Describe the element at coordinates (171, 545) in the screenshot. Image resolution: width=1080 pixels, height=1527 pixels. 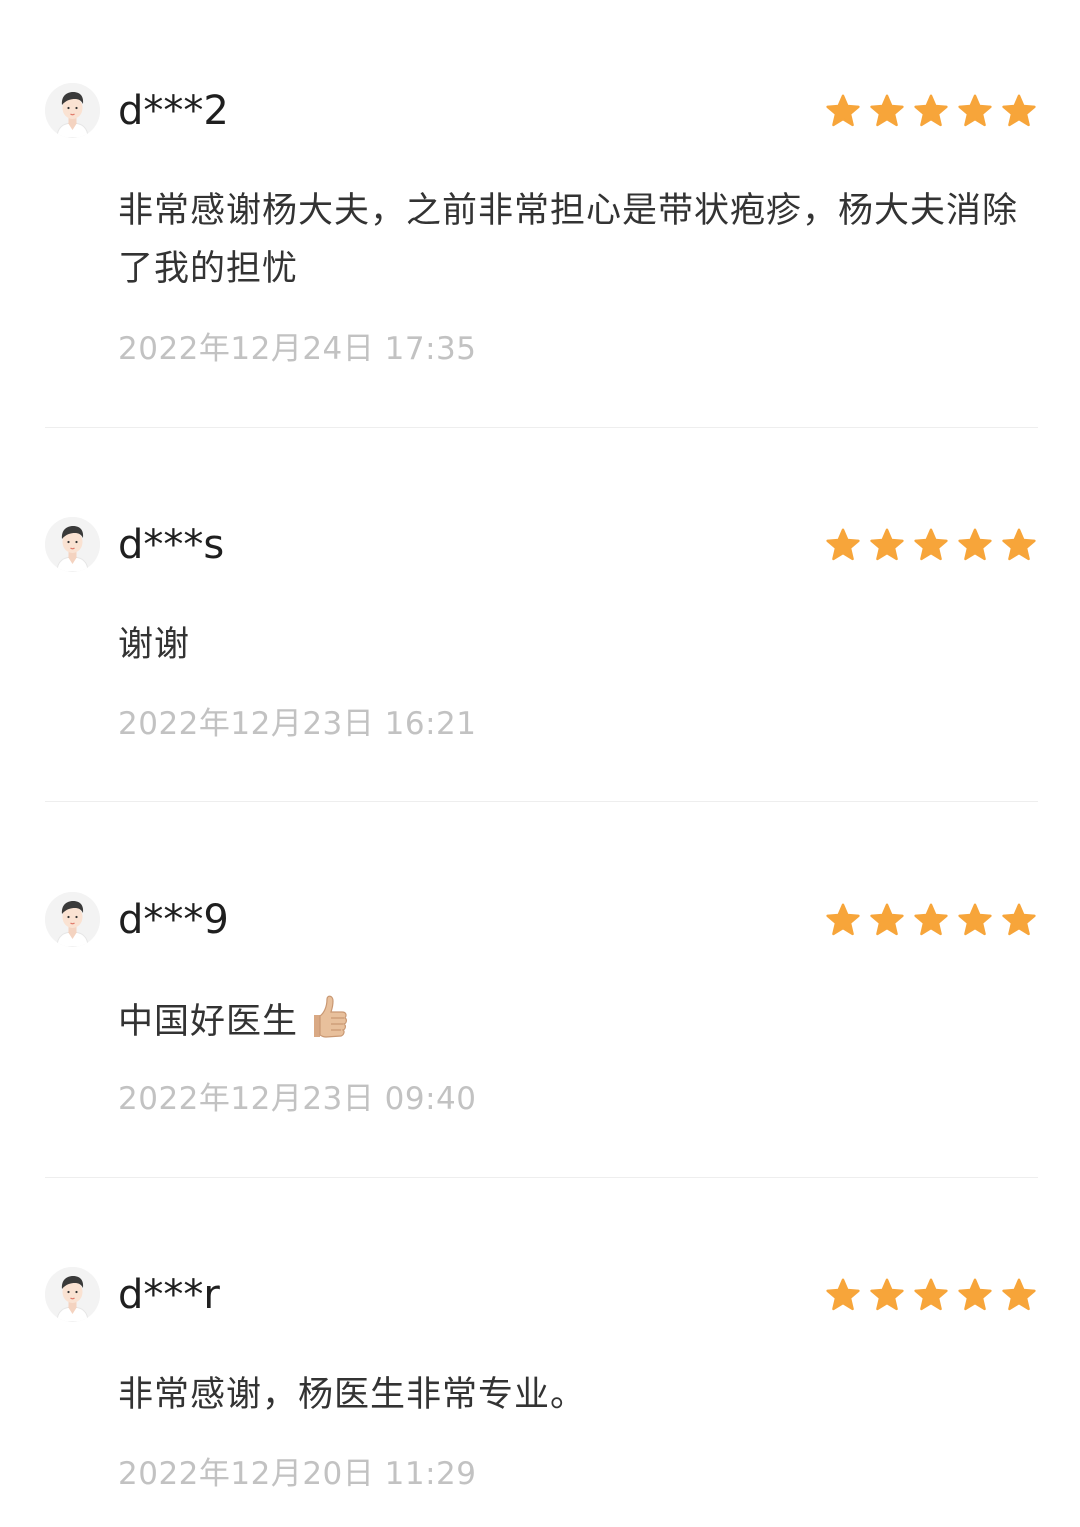
I see `review-username: d***s` at that location.